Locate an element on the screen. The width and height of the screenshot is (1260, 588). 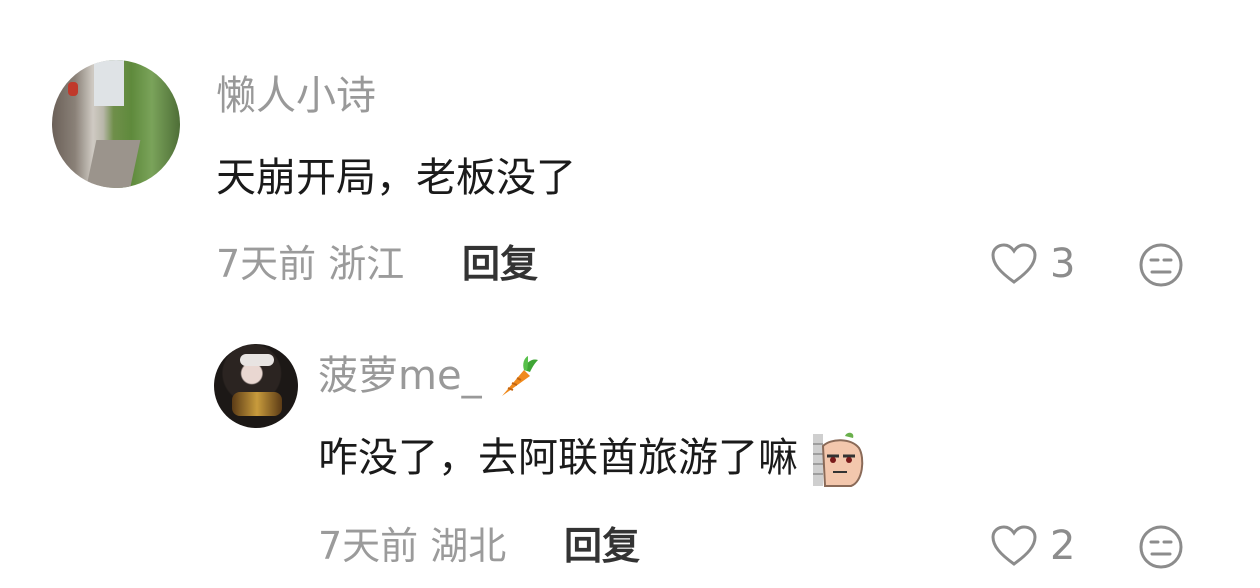
comment-meta: 7天前 湖北 is located at coordinates (412, 546).